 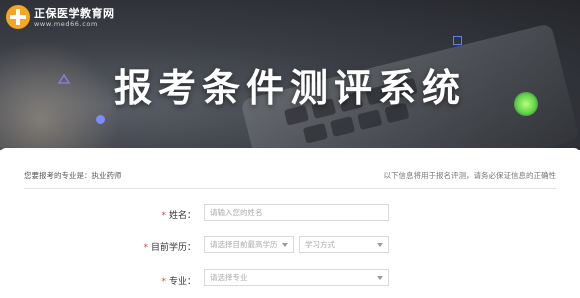 I want to click on major-select: 请选择专业, so click(x=296, y=277).